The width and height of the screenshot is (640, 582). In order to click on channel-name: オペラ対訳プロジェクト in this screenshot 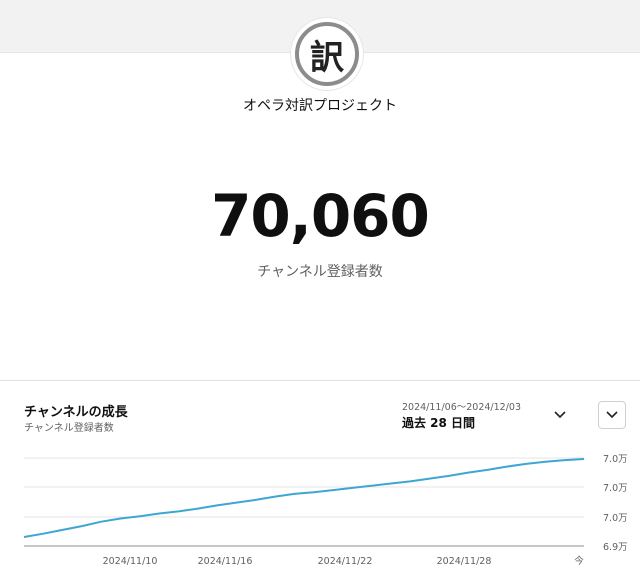, I will do `click(320, 106)`.